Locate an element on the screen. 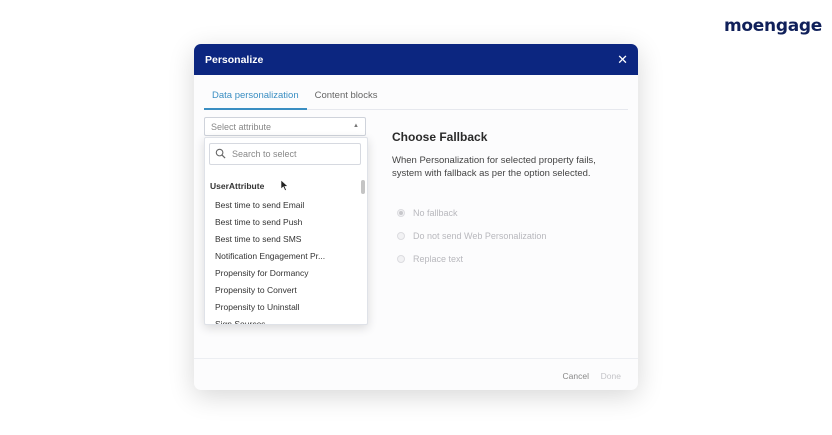 Image resolution: width=832 pixels, height=435 pixels. radio-label: Replace text is located at coordinates (438, 259).